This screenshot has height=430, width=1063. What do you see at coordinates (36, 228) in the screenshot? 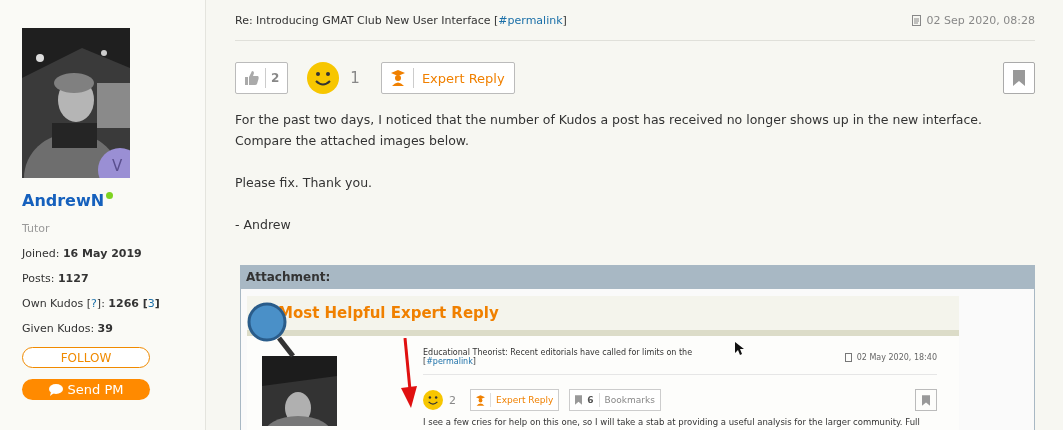
I see `user-role: Tutor` at bounding box center [36, 228].